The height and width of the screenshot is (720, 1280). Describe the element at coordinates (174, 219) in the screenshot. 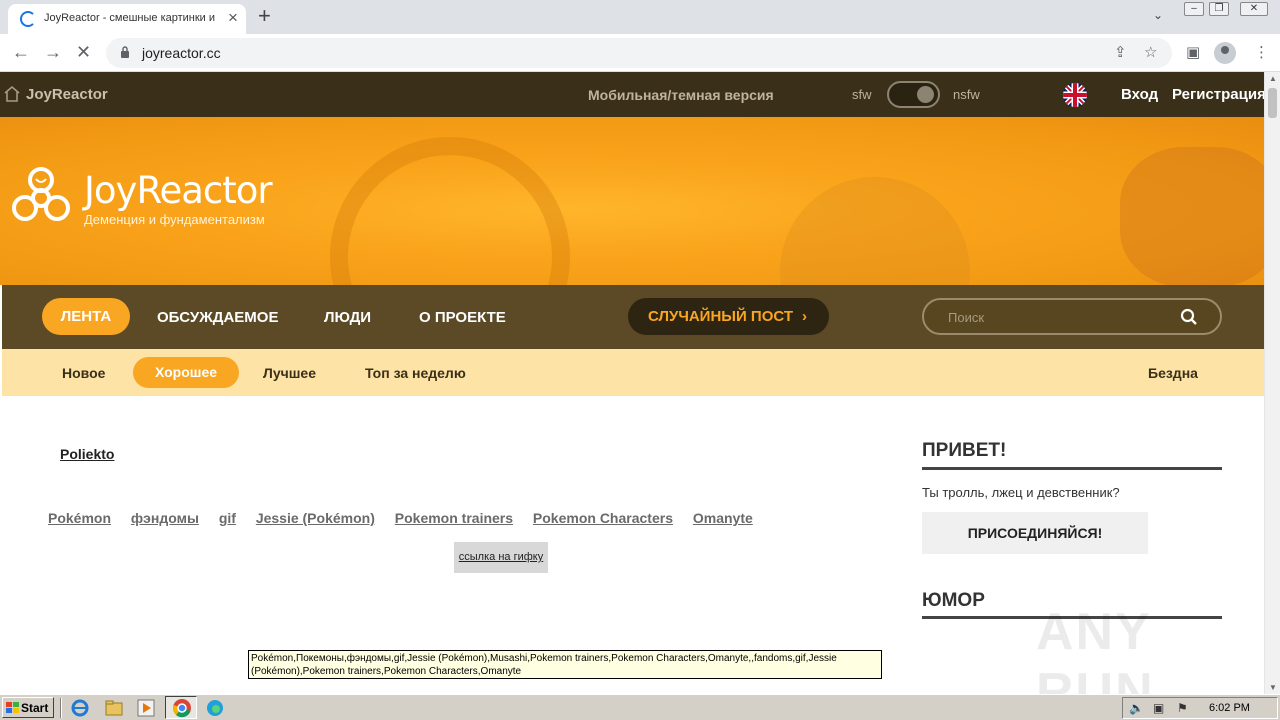

I see `logo-subtitle: Деменция и фундаментализм` at that location.